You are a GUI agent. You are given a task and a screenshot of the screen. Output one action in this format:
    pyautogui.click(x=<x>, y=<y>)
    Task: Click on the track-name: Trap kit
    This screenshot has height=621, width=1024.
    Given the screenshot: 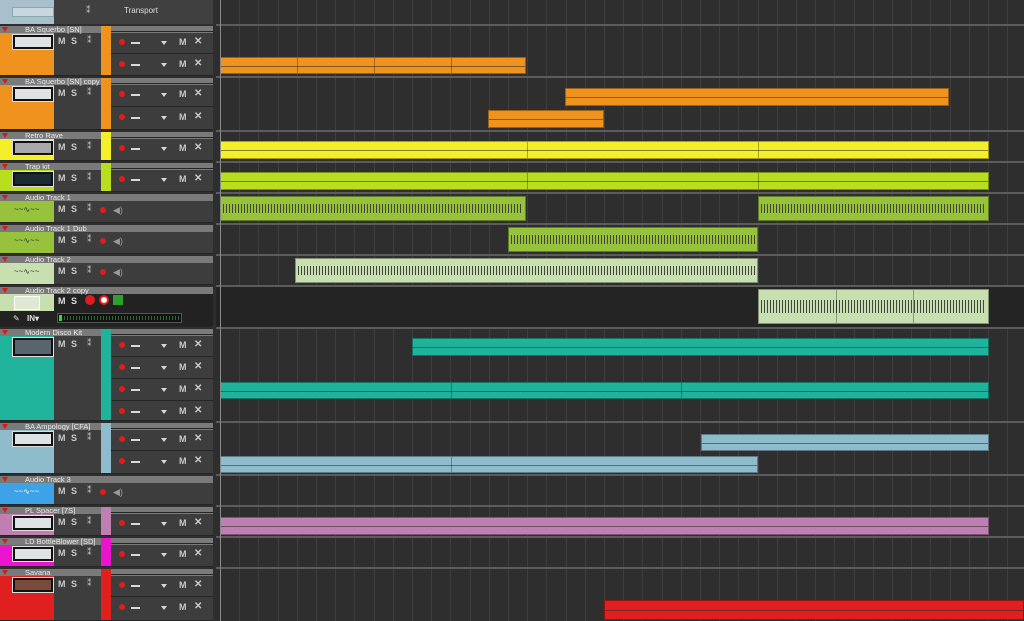 What is the action you would take?
    pyautogui.click(x=37, y=166)
    